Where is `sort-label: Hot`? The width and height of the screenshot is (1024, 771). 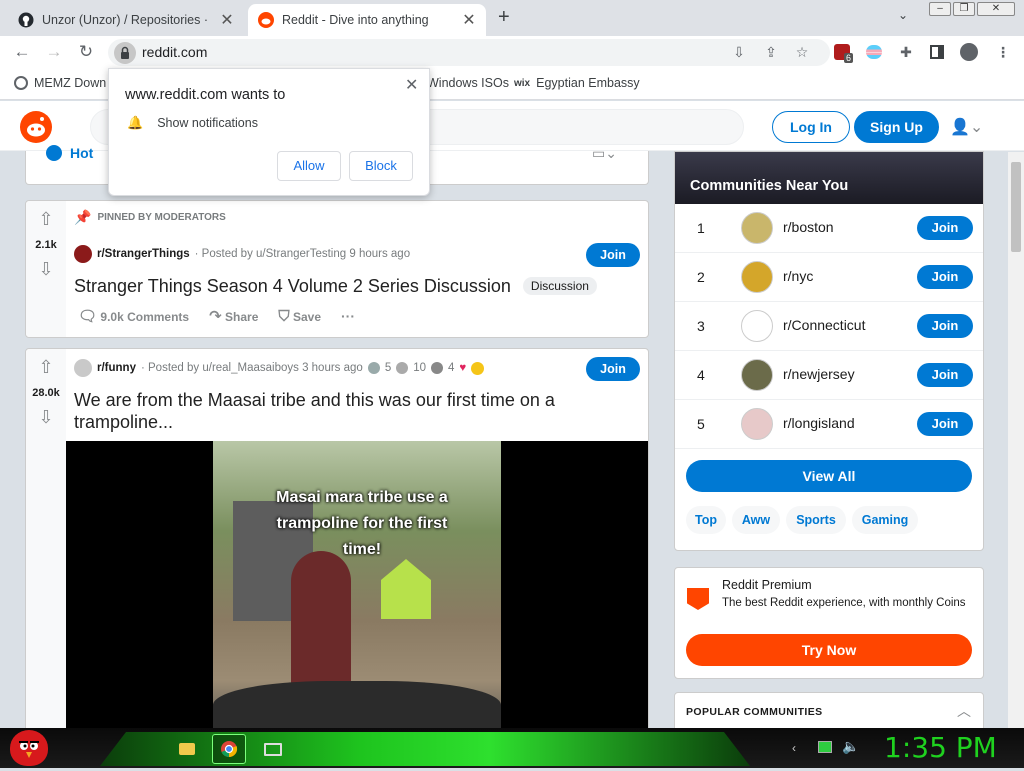 sort-label: Hot is located at coordinates (82, 153).